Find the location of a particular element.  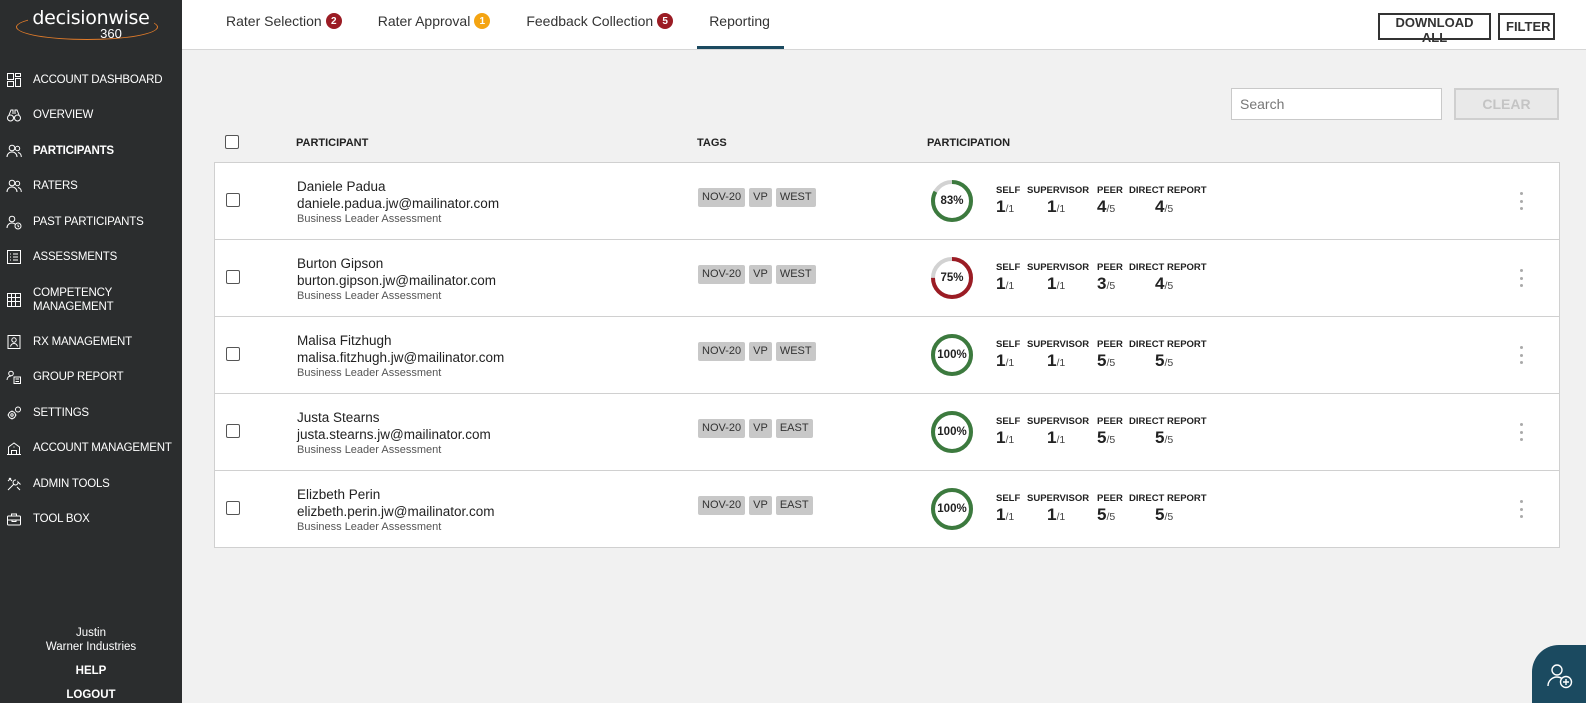

participant-name: Daniele Padua is located at coordinates (398, 186).